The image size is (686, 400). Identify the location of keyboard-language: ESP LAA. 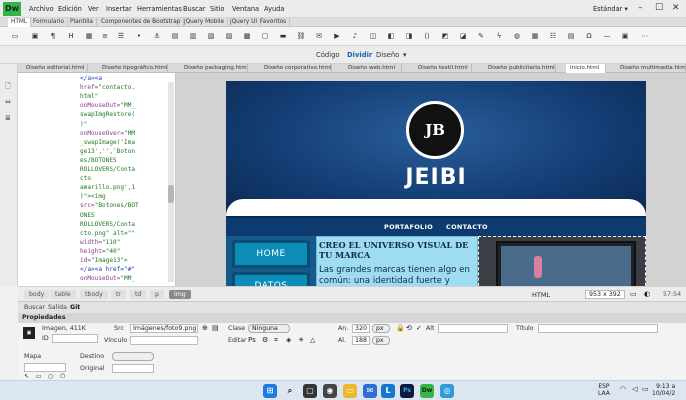
(604, 390).